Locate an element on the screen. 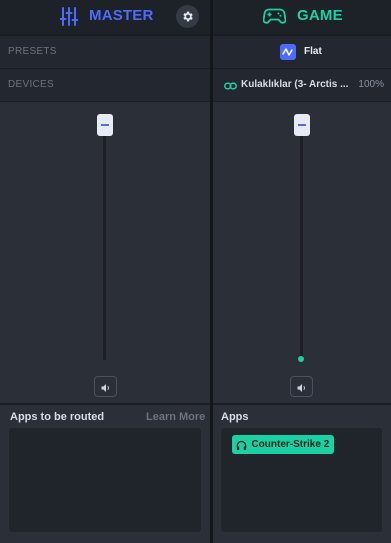 This screenshot has height=543, width=391. game-mute-button is located at coordinates (301, 386).